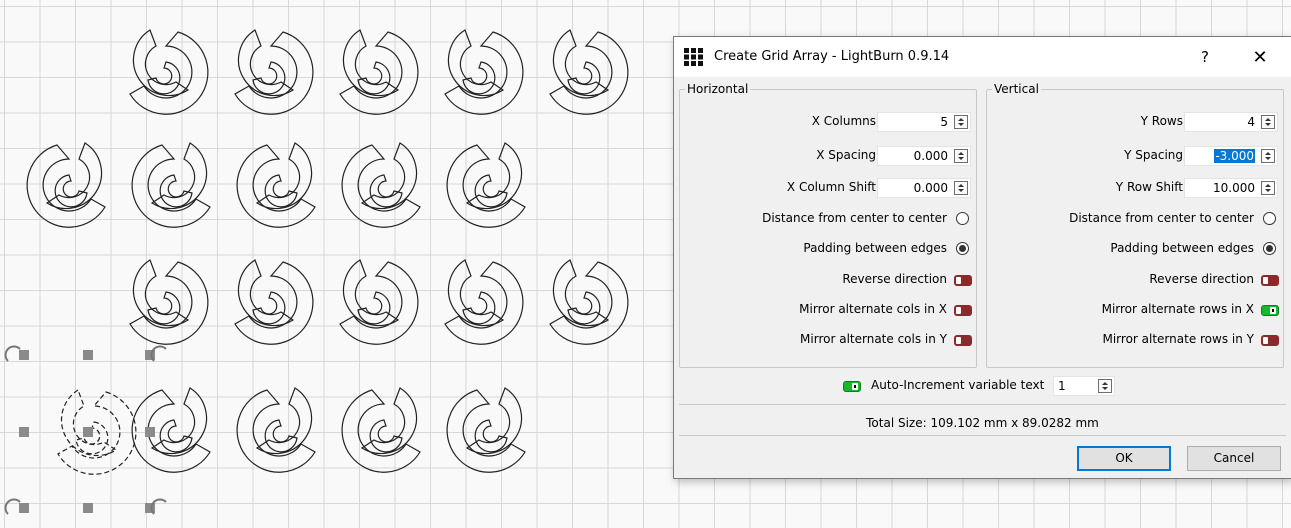  I want to click on v-padding-label: Padding between edges, so click(1182, 248).